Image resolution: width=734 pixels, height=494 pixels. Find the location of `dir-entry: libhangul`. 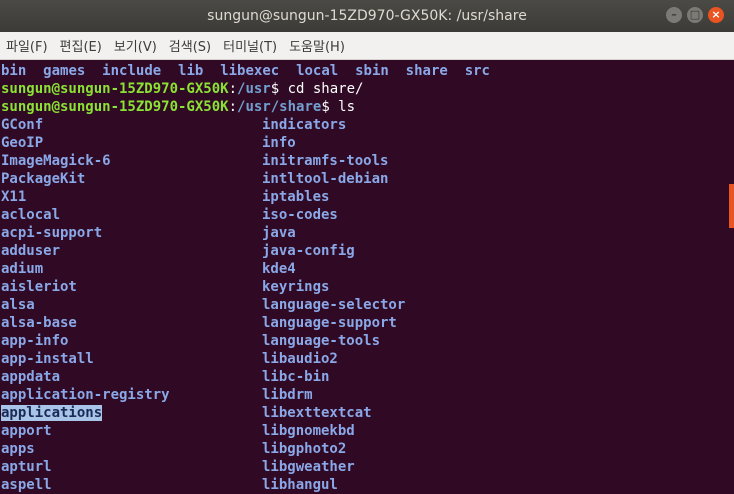

dir-entry: libhangul is located at coordinates (300, 485).